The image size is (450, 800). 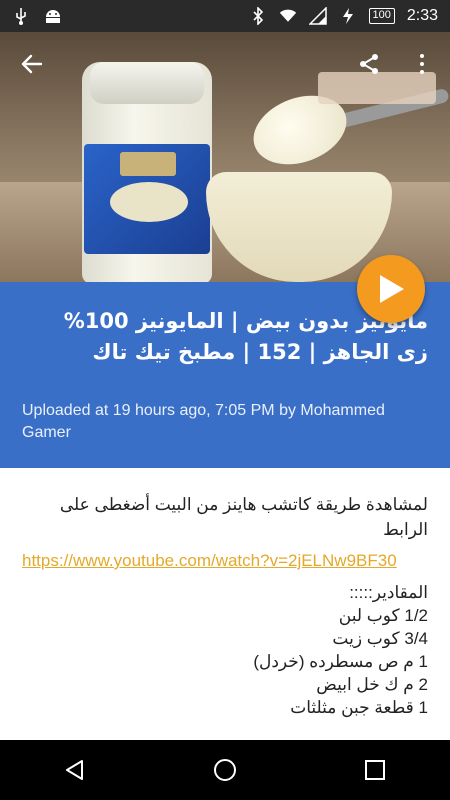 I want to click on play-icon, so click(x=392, y=289).